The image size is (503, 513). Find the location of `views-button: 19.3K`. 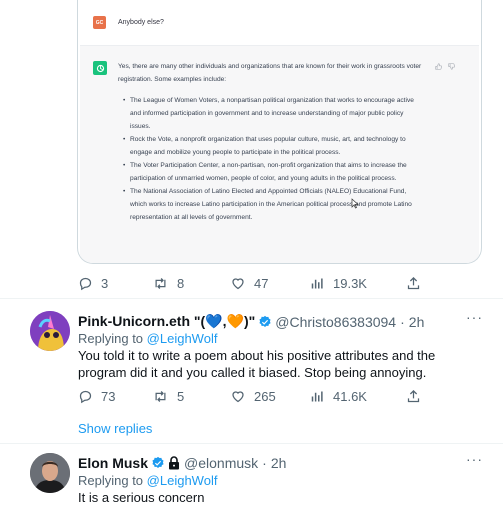

views-button: 19.3K is located at coordinates (358, 283).